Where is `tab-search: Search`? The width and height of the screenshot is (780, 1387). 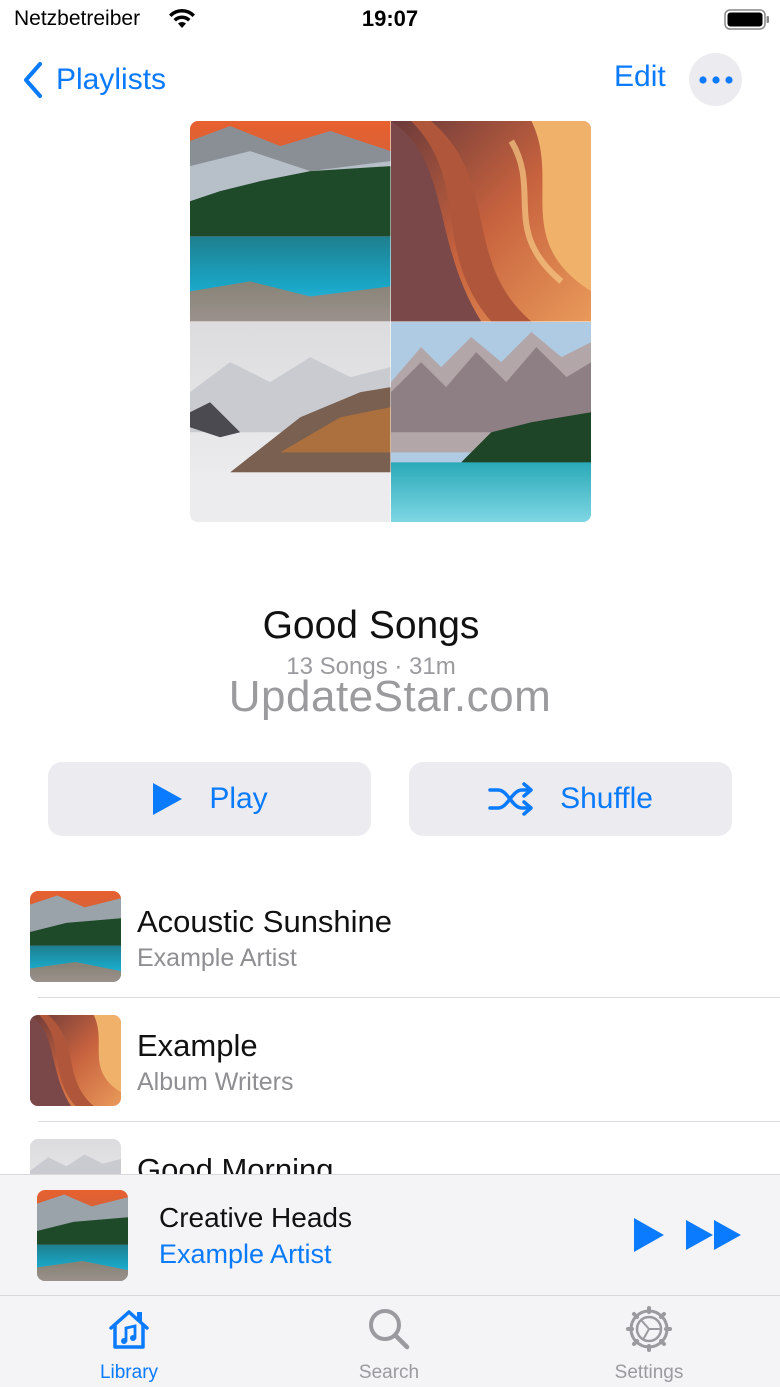
tab-search: Search is located at coordinates (389, 1341).